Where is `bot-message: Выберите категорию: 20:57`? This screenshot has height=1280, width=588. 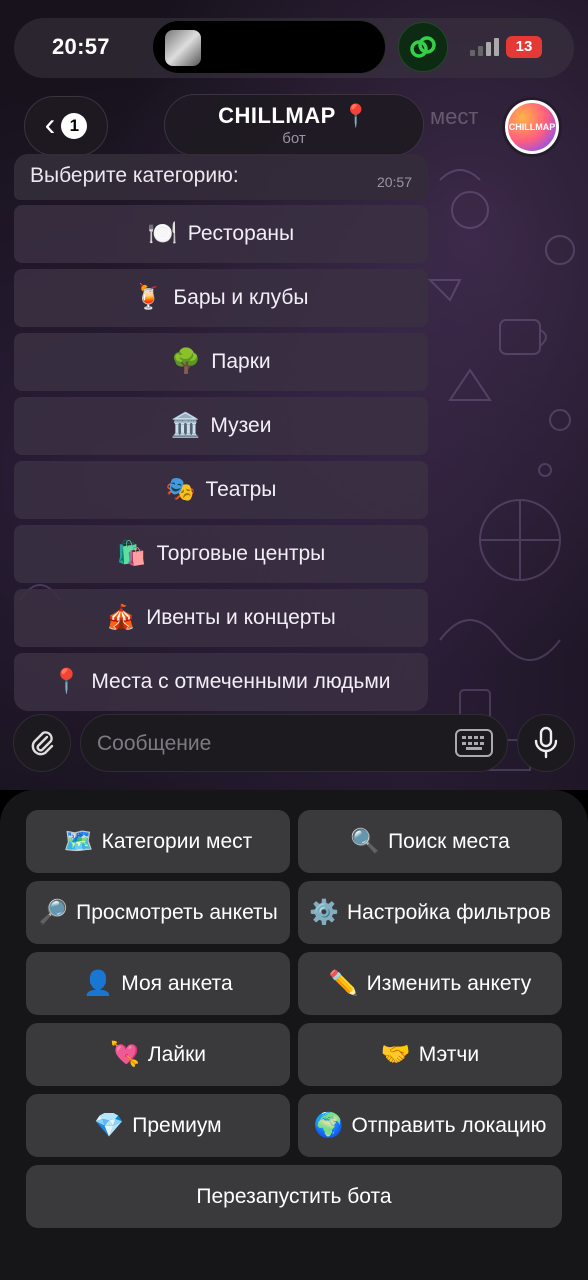
bot-message: Выберите категорию: 20:57 is located at coordinates (221, 177).